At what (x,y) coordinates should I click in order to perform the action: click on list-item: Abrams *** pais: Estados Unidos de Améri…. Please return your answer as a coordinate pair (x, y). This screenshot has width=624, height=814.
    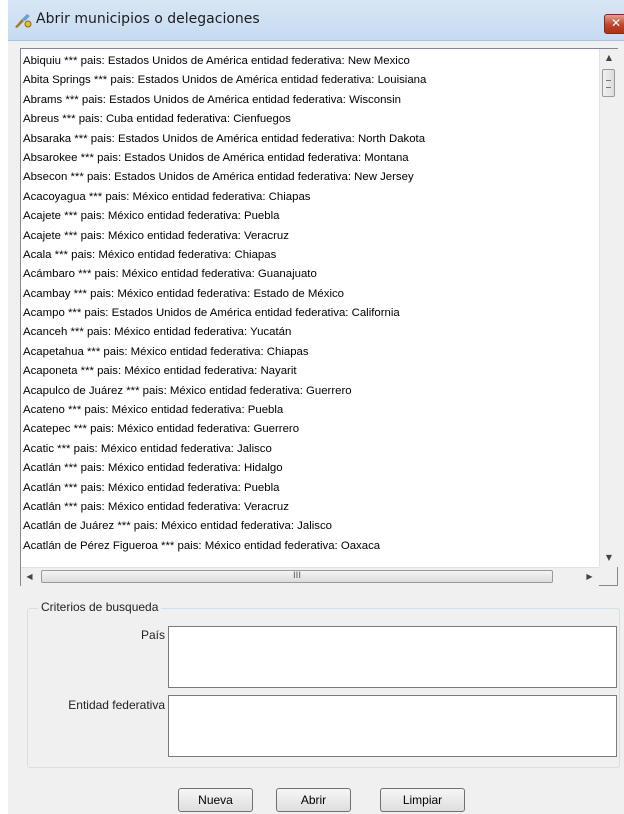
    Looking at the image, I should click on (310, 100).